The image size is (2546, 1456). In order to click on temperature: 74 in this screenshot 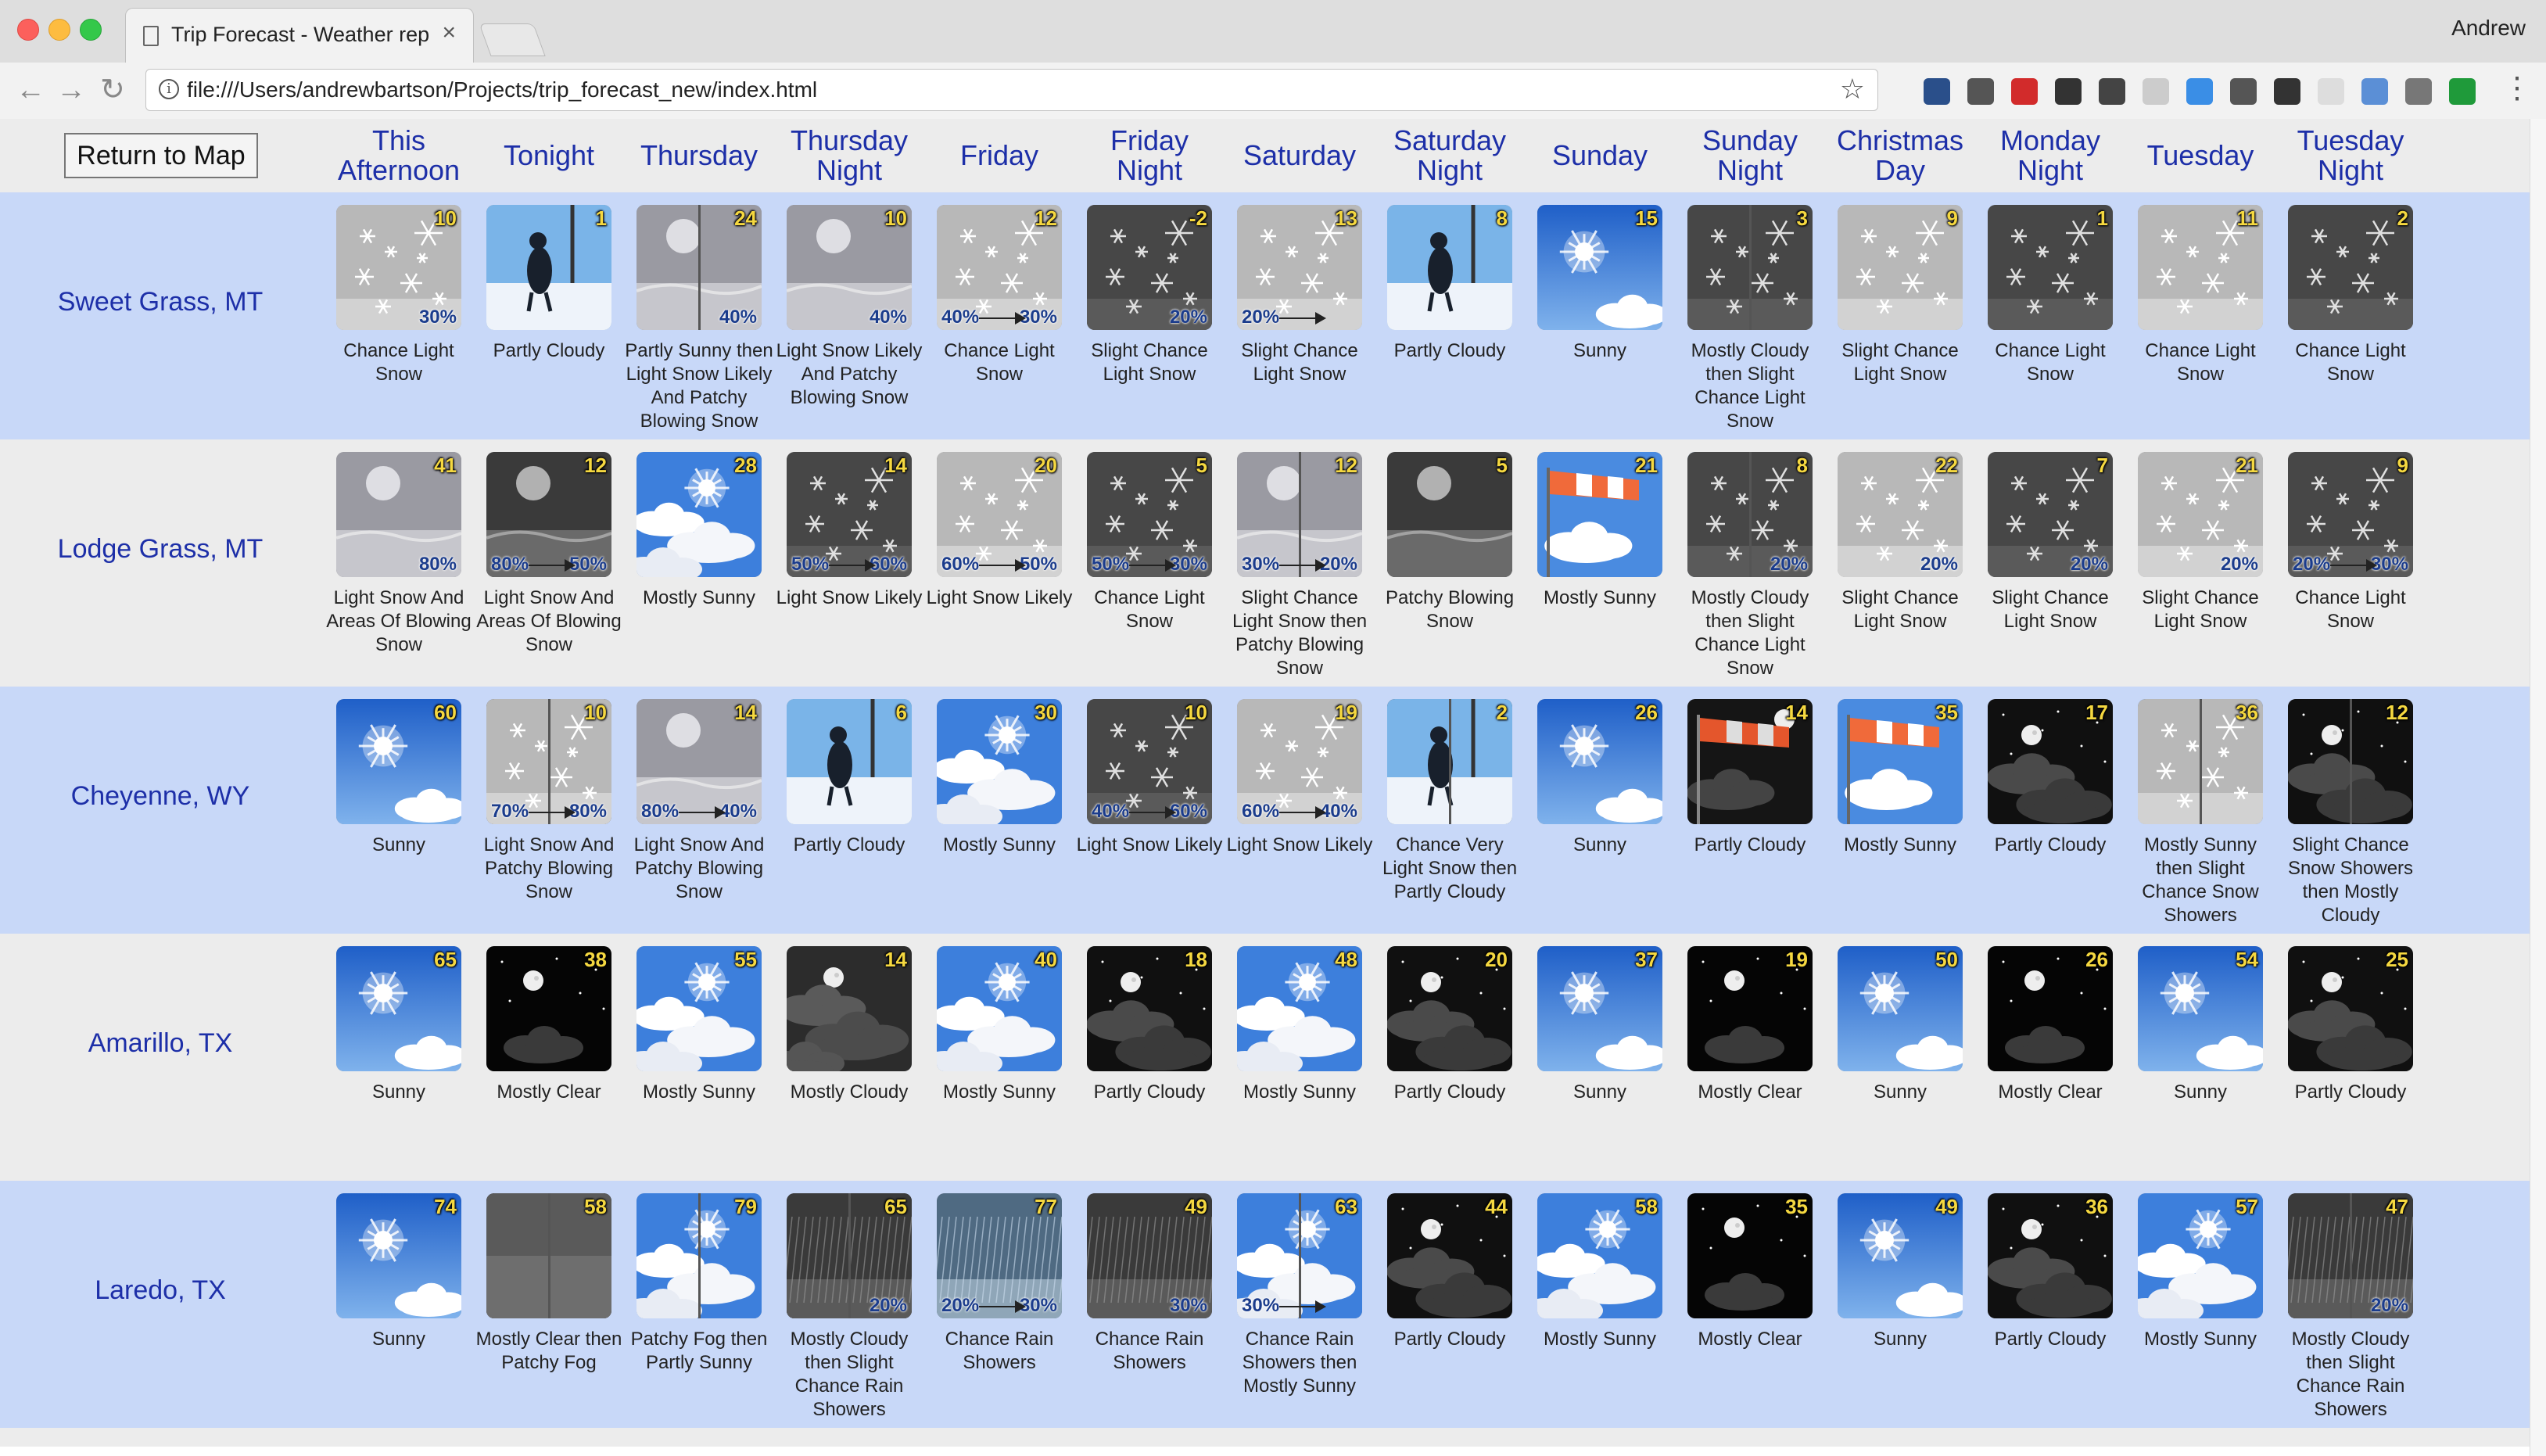, I will do `click(445, 1206)`.